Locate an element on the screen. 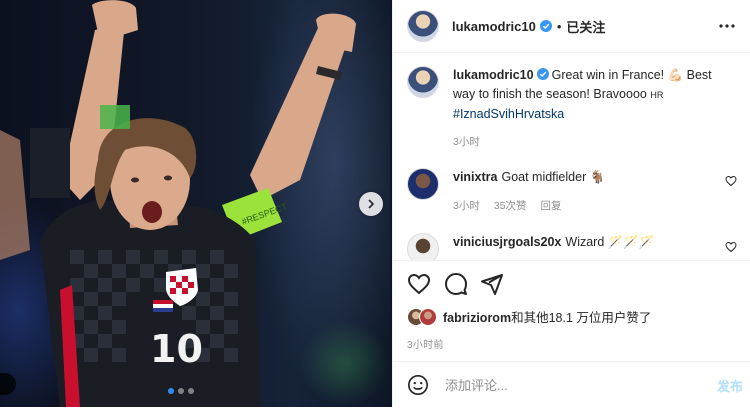 The image size is (750, 408). likes-summary: fabriziorom和其他18.1 万位用户赞了 is located at coordinates (529, 316).